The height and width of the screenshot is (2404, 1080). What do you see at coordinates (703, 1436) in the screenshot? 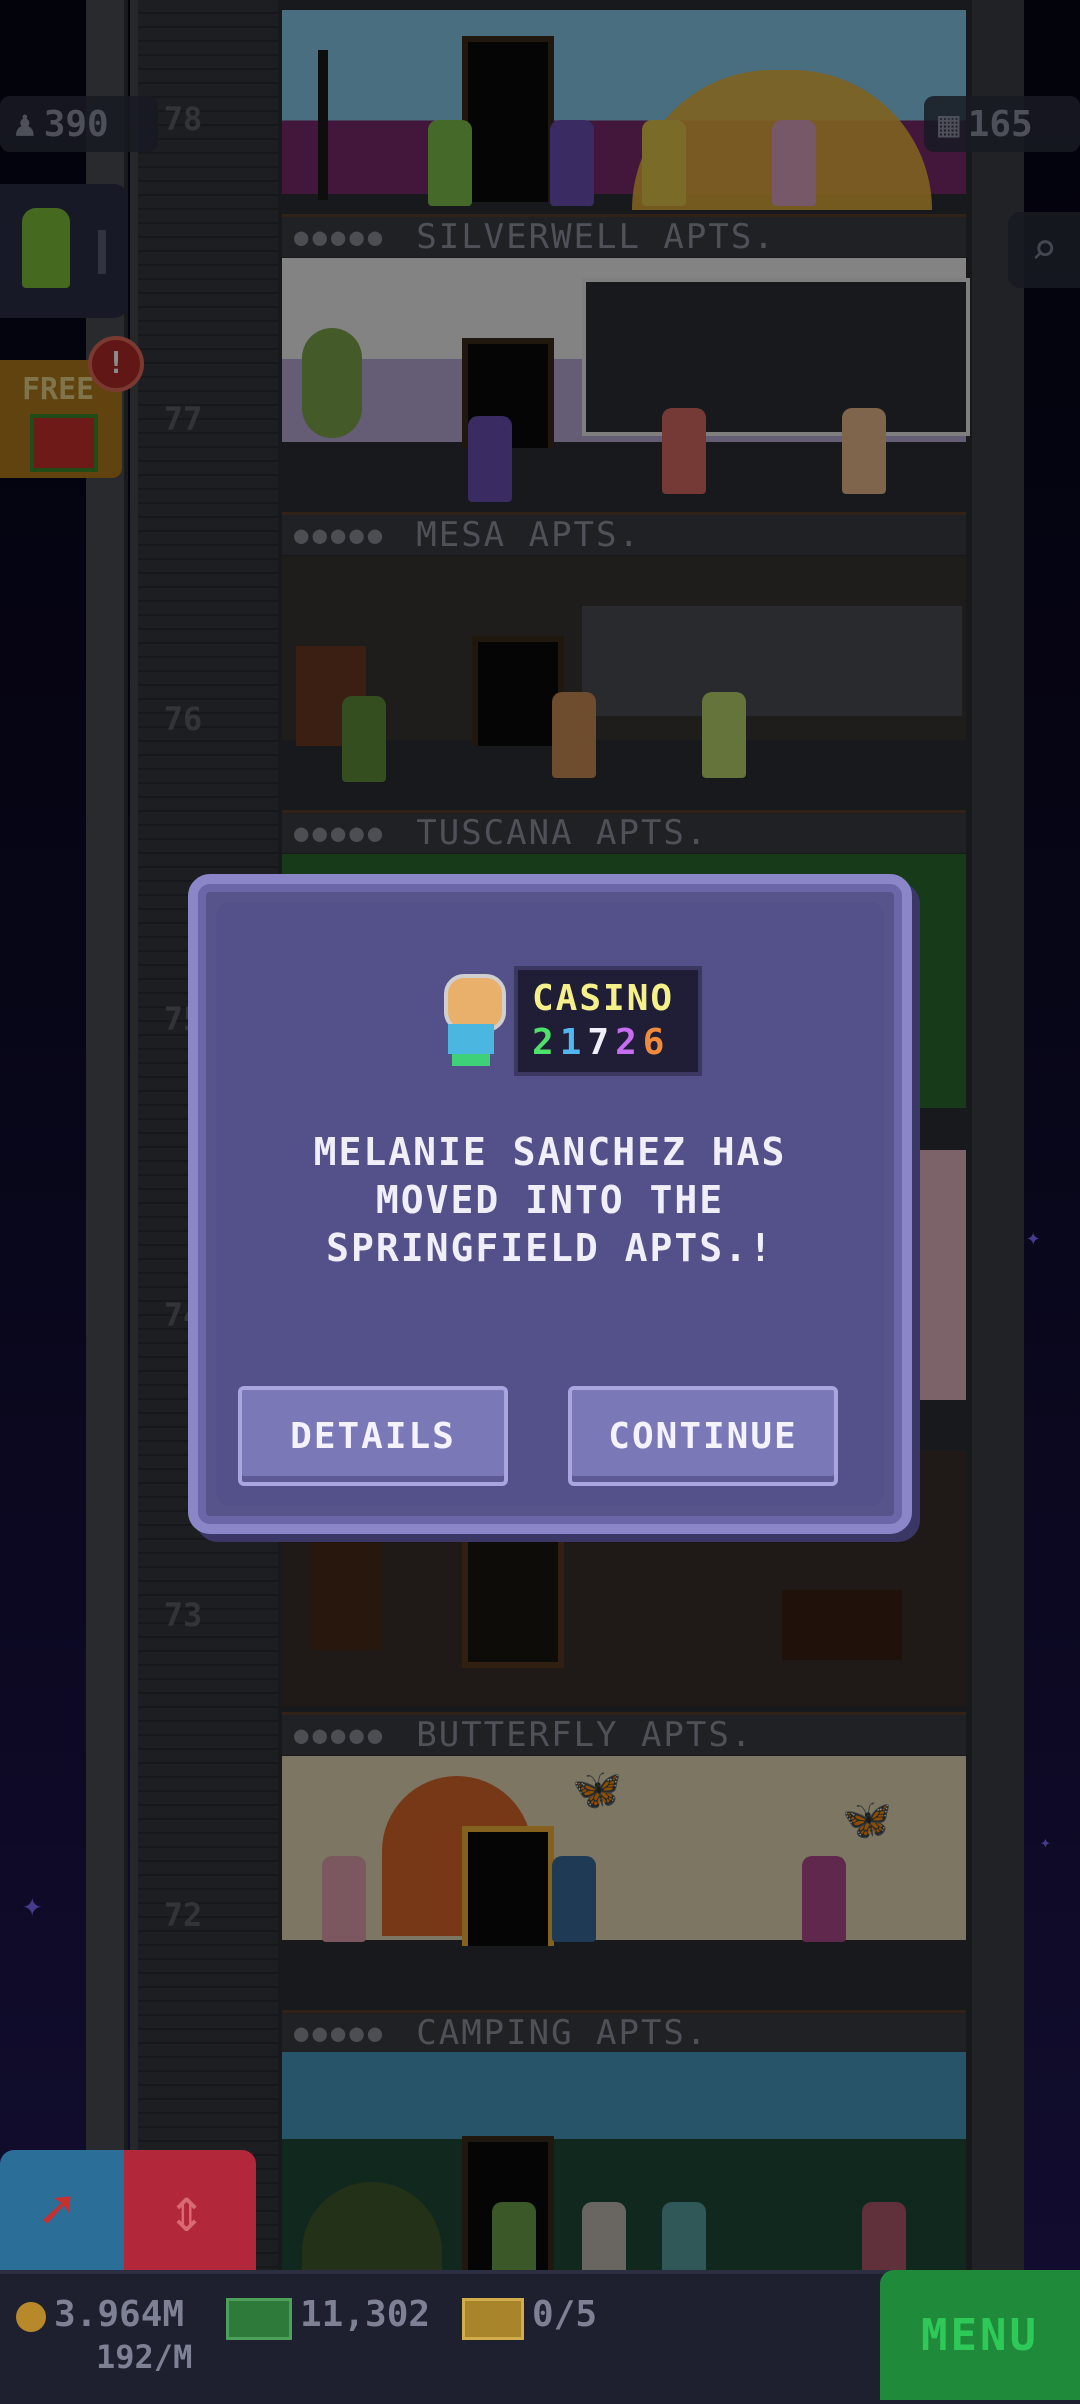
I see `continue-button: CONTINUE` at bounding box center [703, 1436].